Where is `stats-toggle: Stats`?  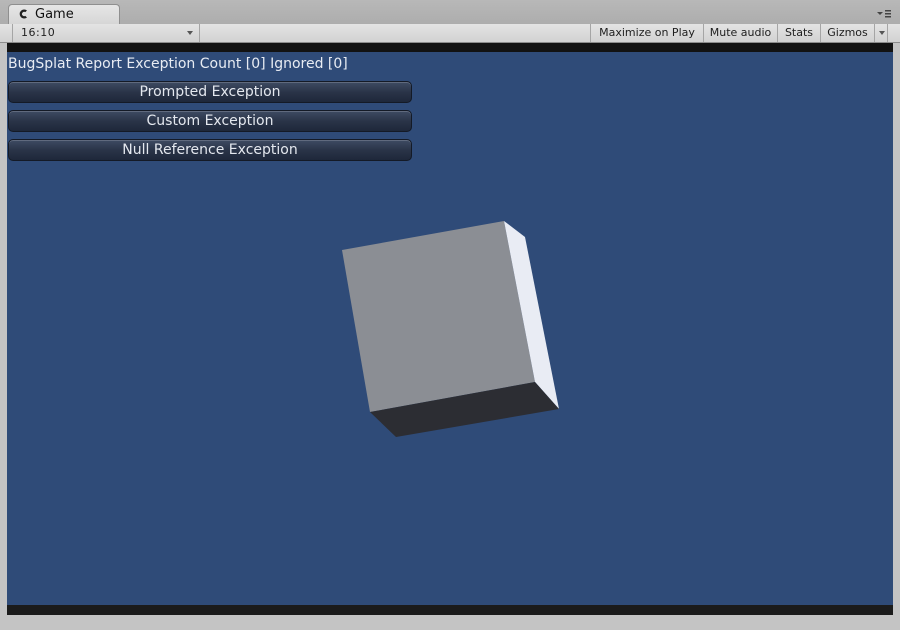 stats-toggle: Stats is located at coordinates (798, 33).